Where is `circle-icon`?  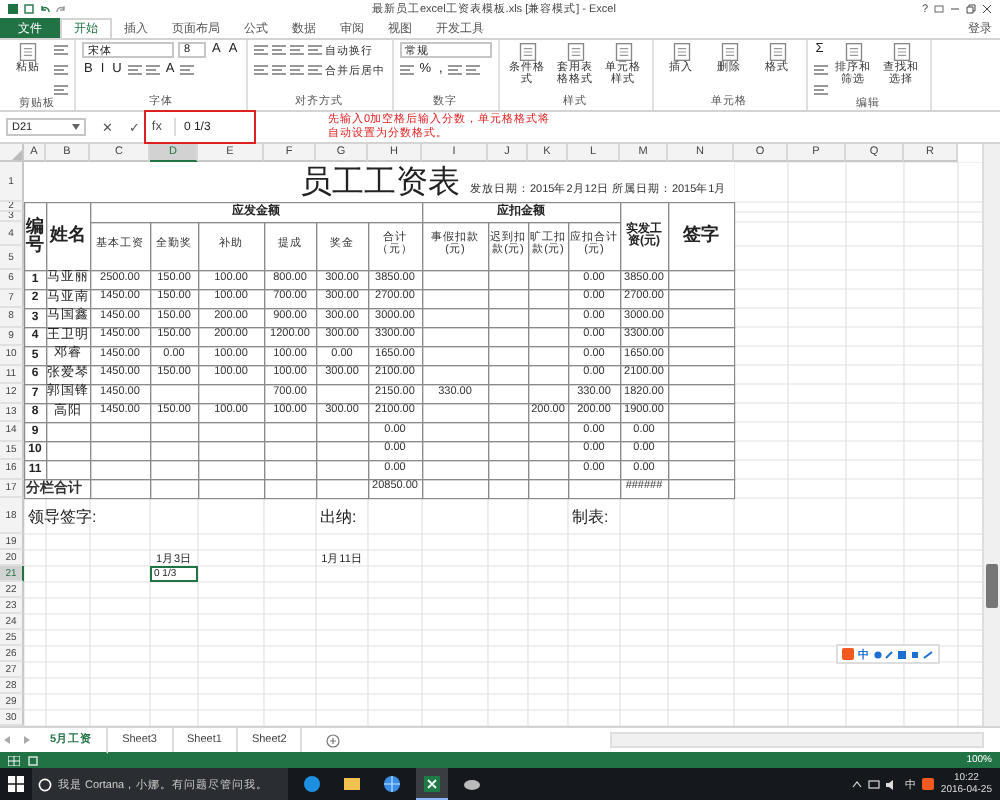 circle-icon is located at coordinates (45, 784).